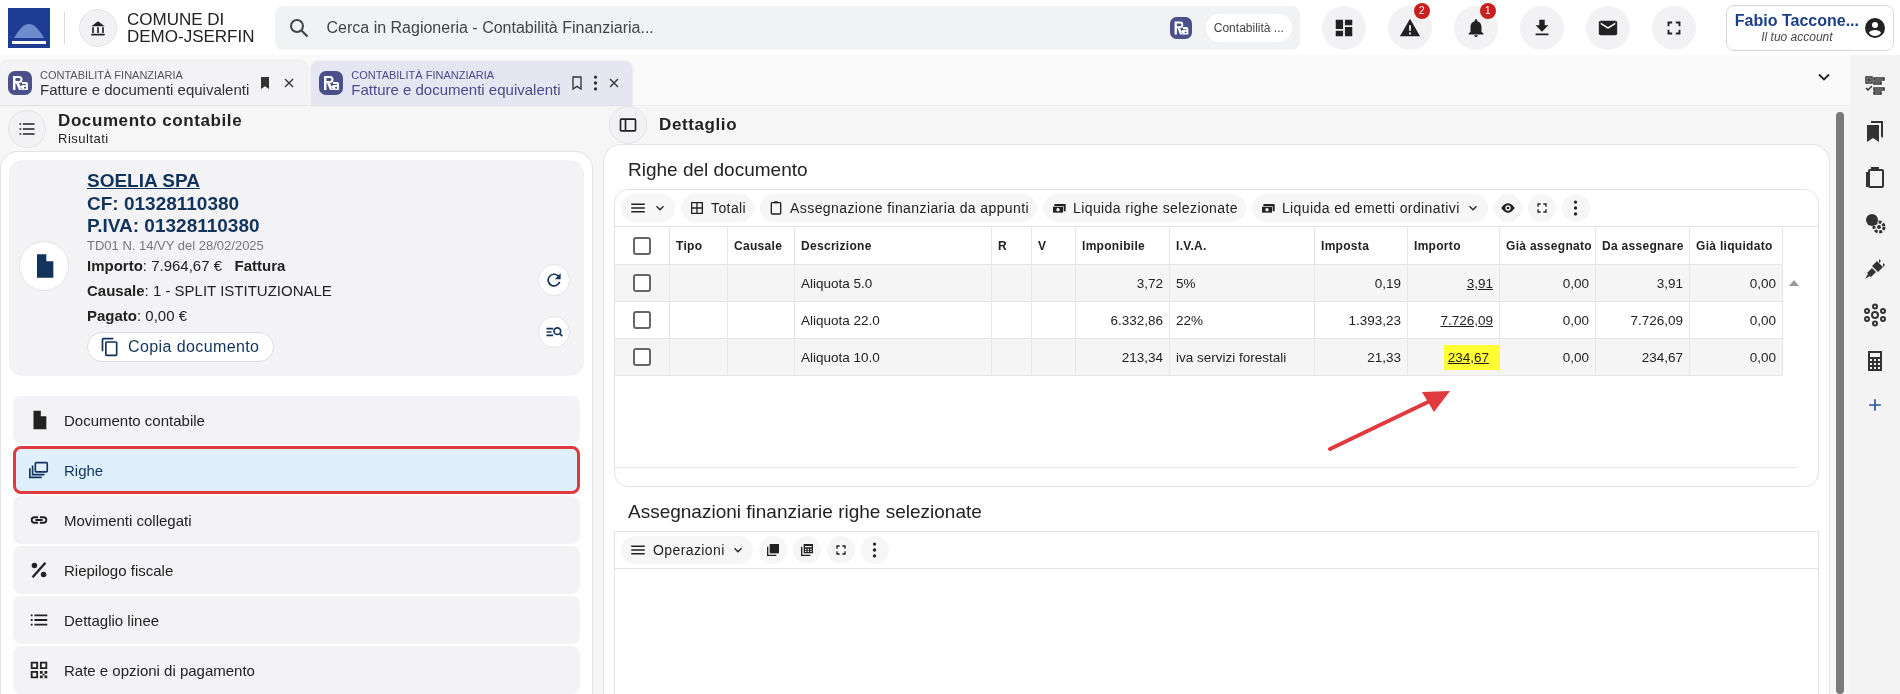  Describe the element at coordinates (1369, 208) in the screenshot. I see `toolbar-button: Liquida ed emetti ordinativi` at that location.